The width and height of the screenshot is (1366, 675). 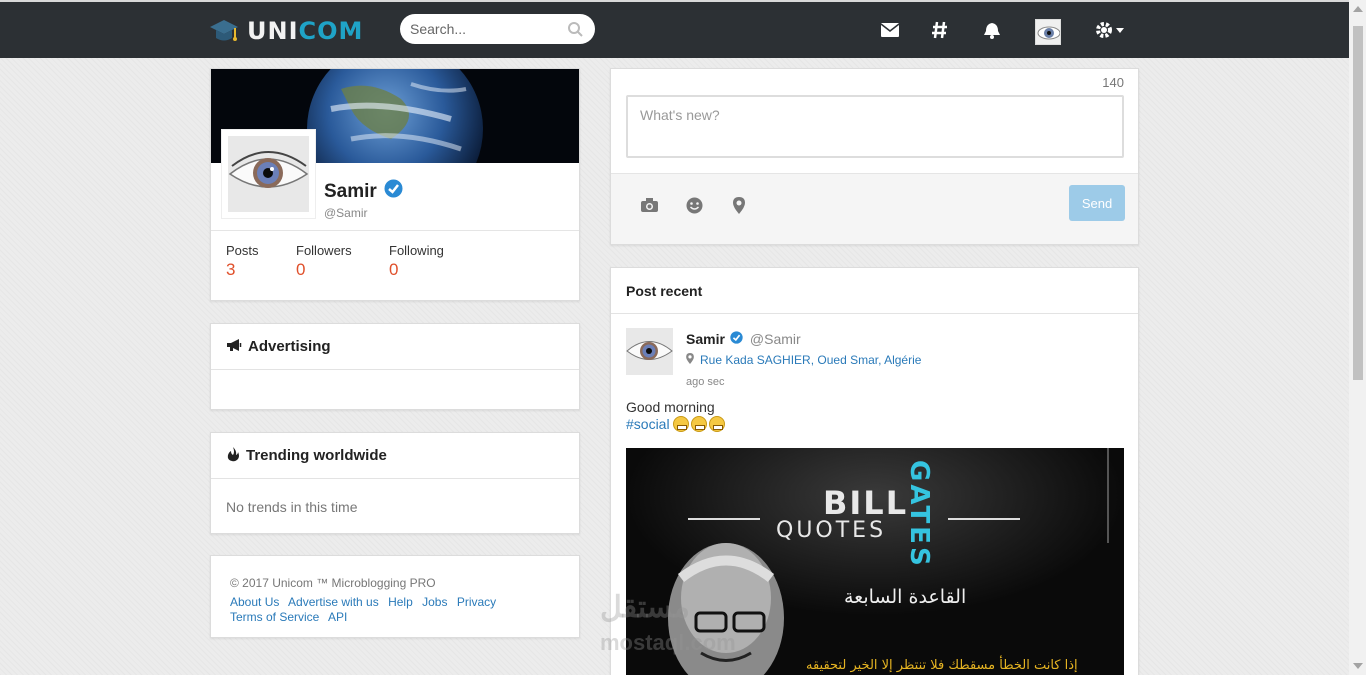 What do you see at coordinates (694, 205) in the screenshot?
I see `smiley-icon` at bounding box center [694, 205].